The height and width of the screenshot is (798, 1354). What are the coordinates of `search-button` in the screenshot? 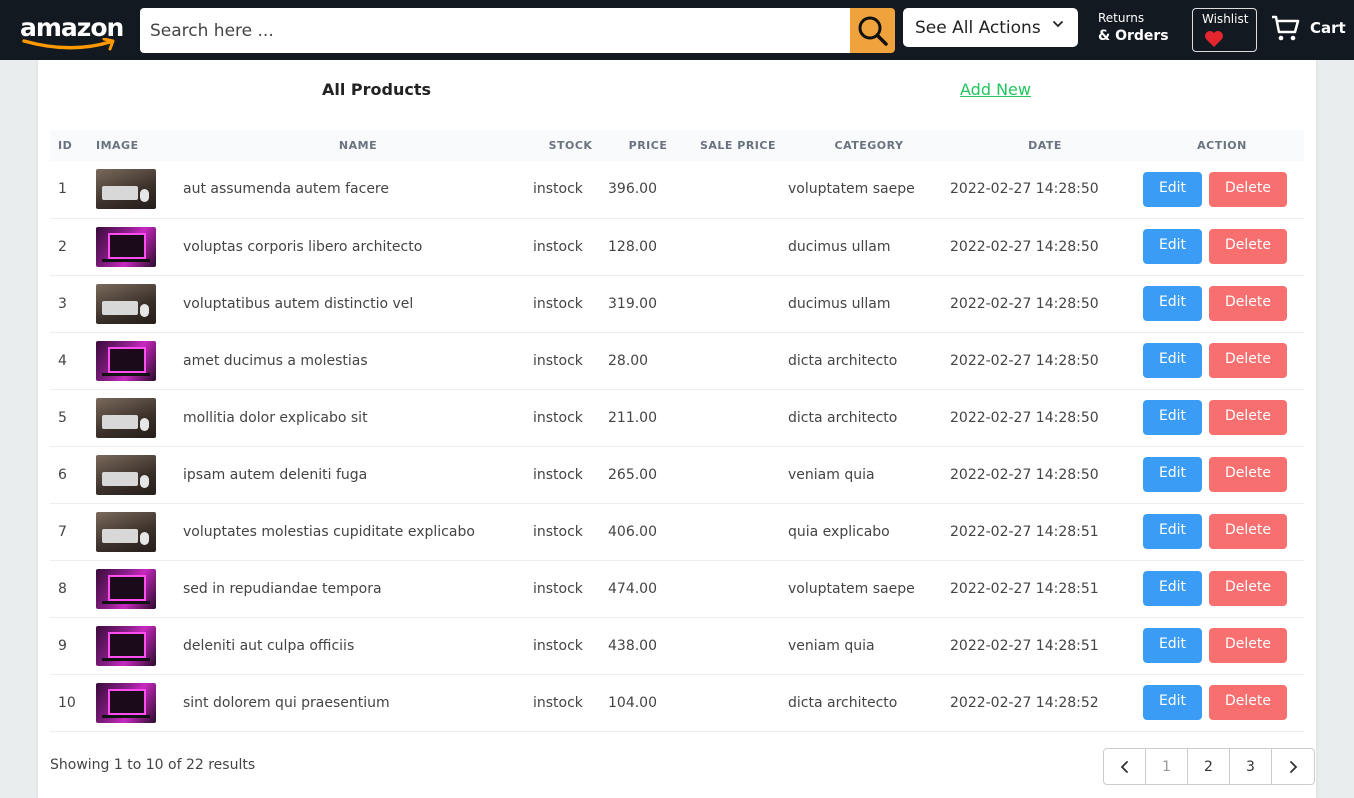 It's located at (872, 30).